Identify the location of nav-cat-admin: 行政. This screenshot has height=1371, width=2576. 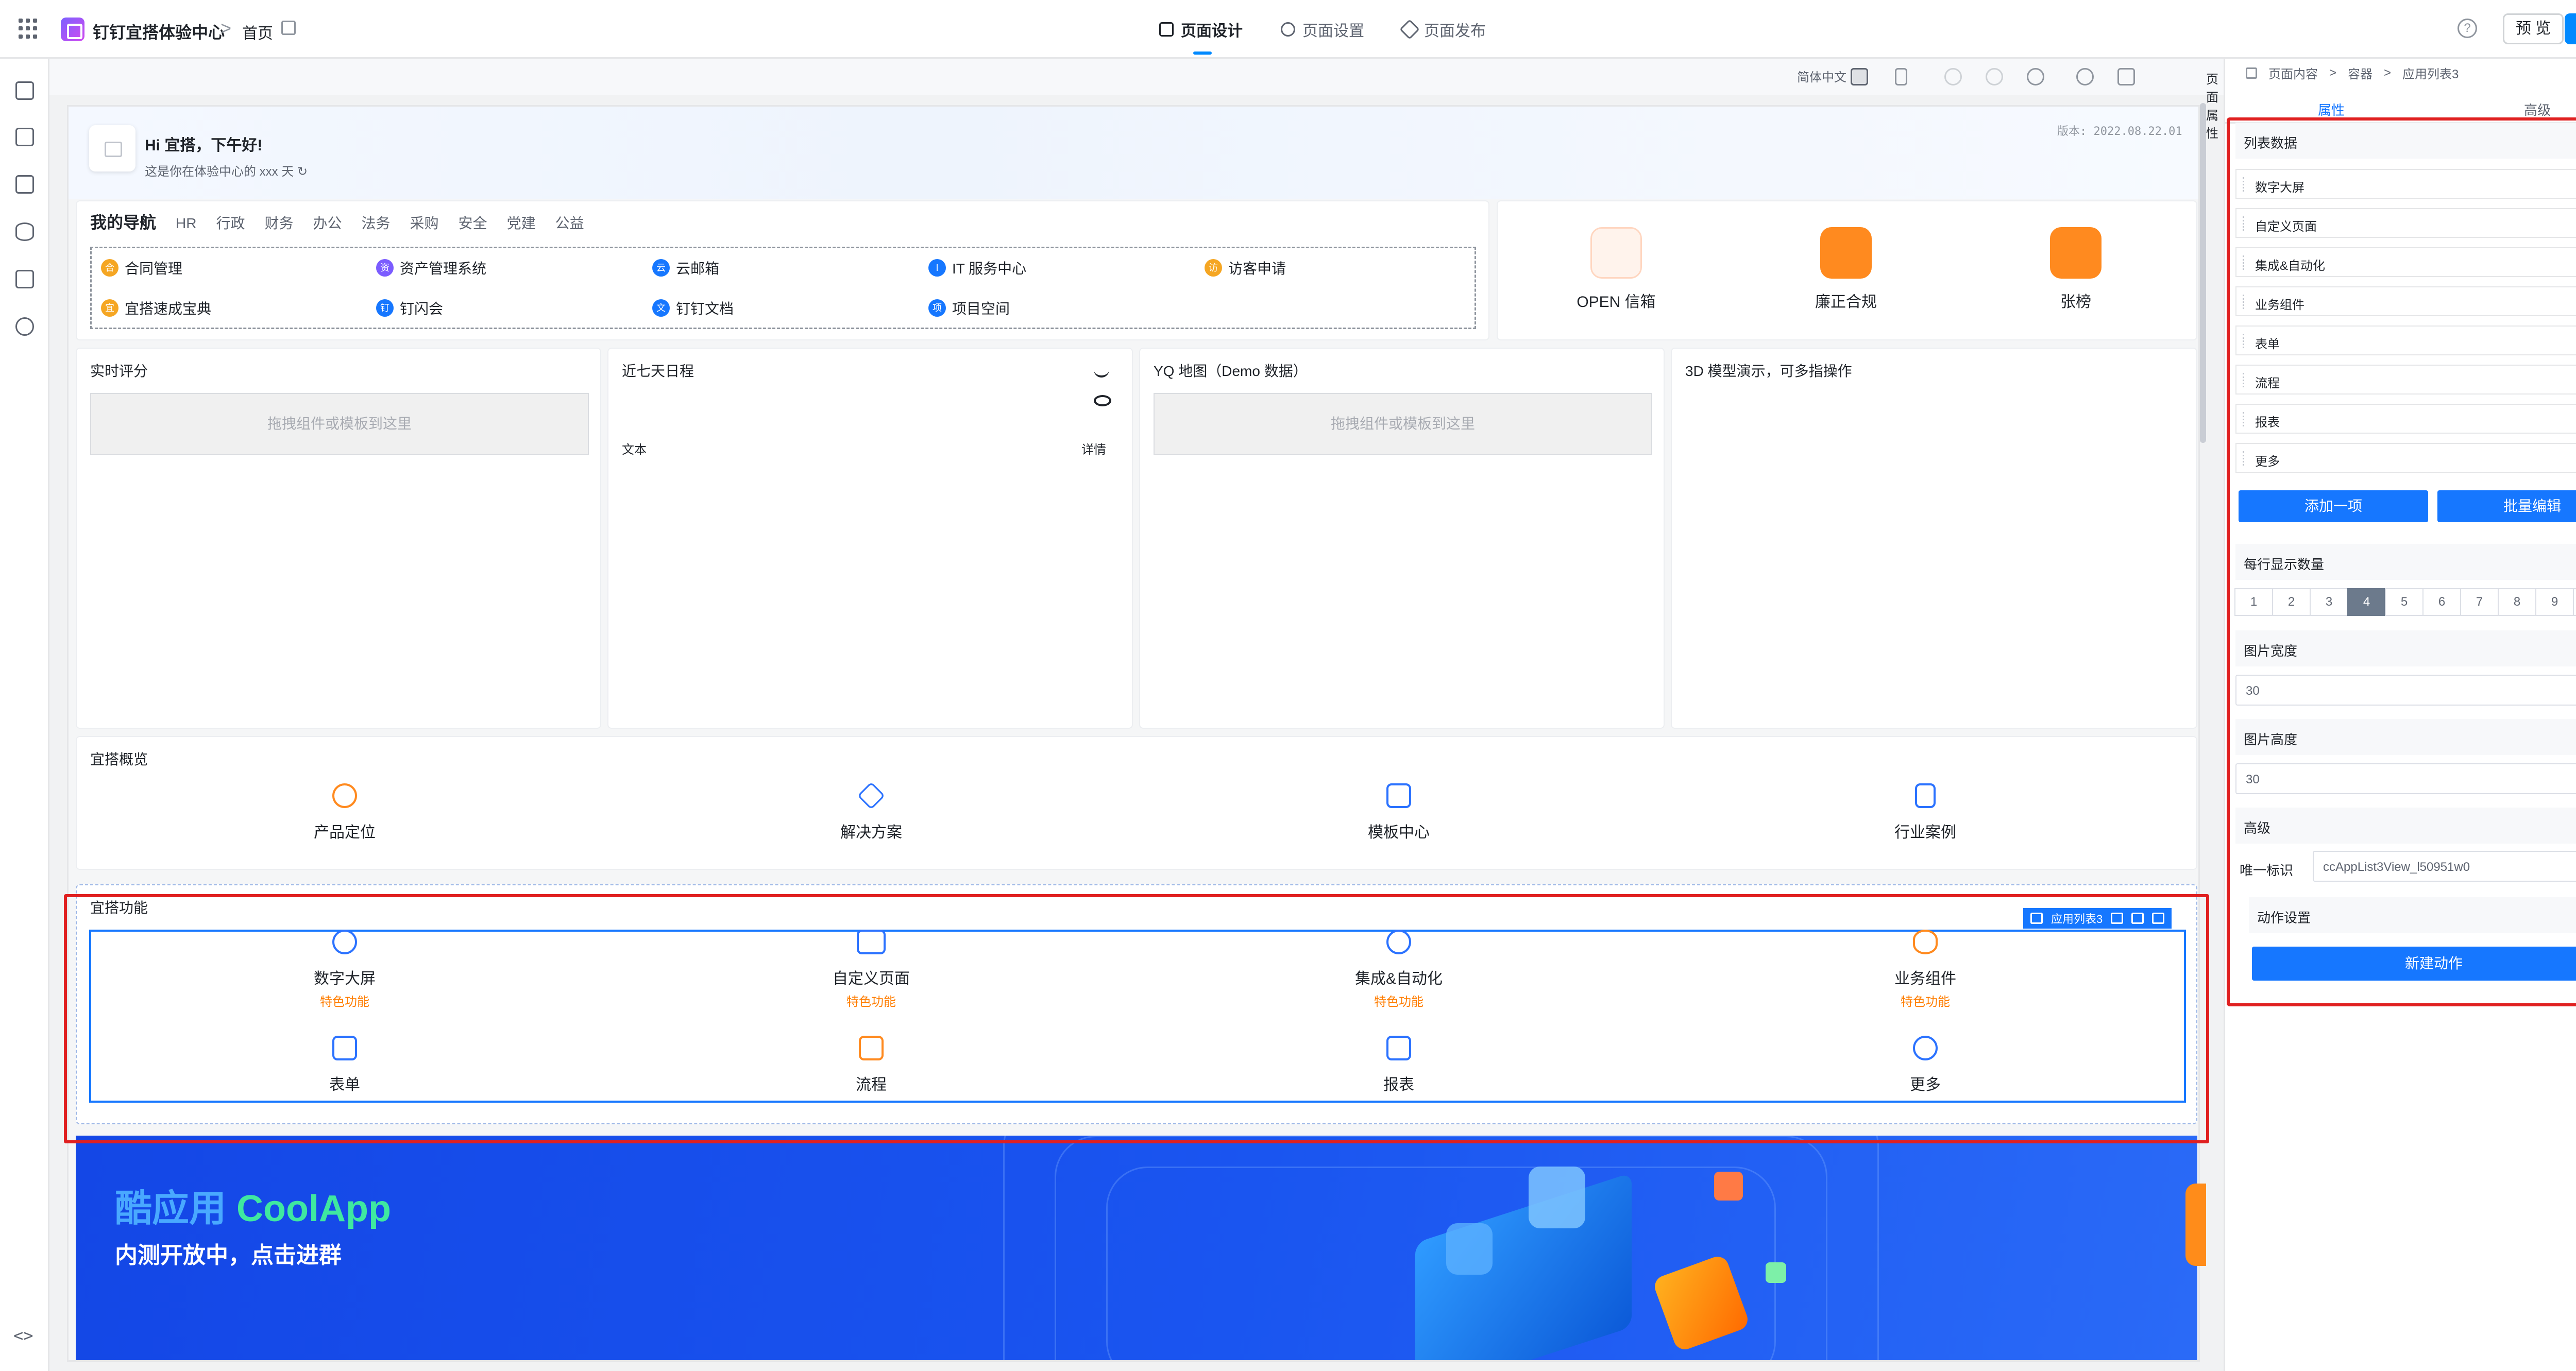
(231, 222).